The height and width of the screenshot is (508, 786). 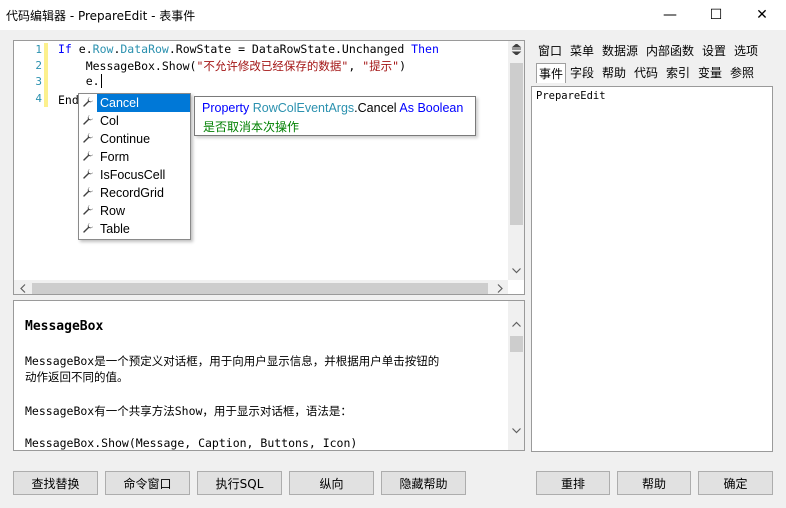 What do you see at coordinates (516, 323) in the screenshot?
I see `scroll-up-icon` at bounding box center [516, 323].